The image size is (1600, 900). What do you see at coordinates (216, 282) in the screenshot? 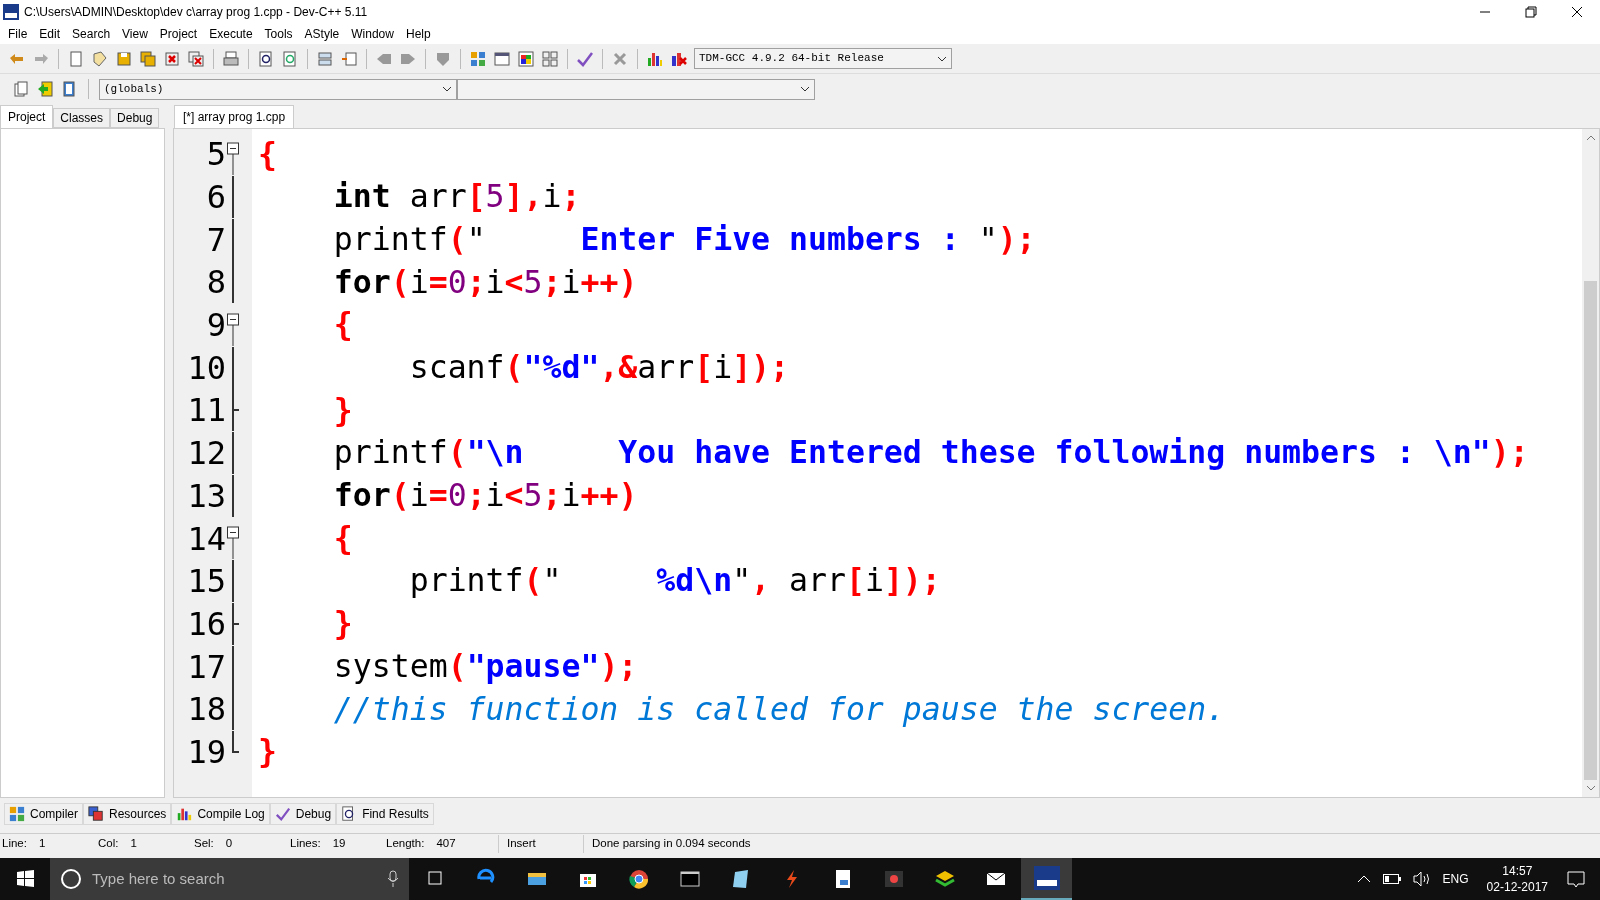
I see `line-number: 8` at bounding box center [216, 282].